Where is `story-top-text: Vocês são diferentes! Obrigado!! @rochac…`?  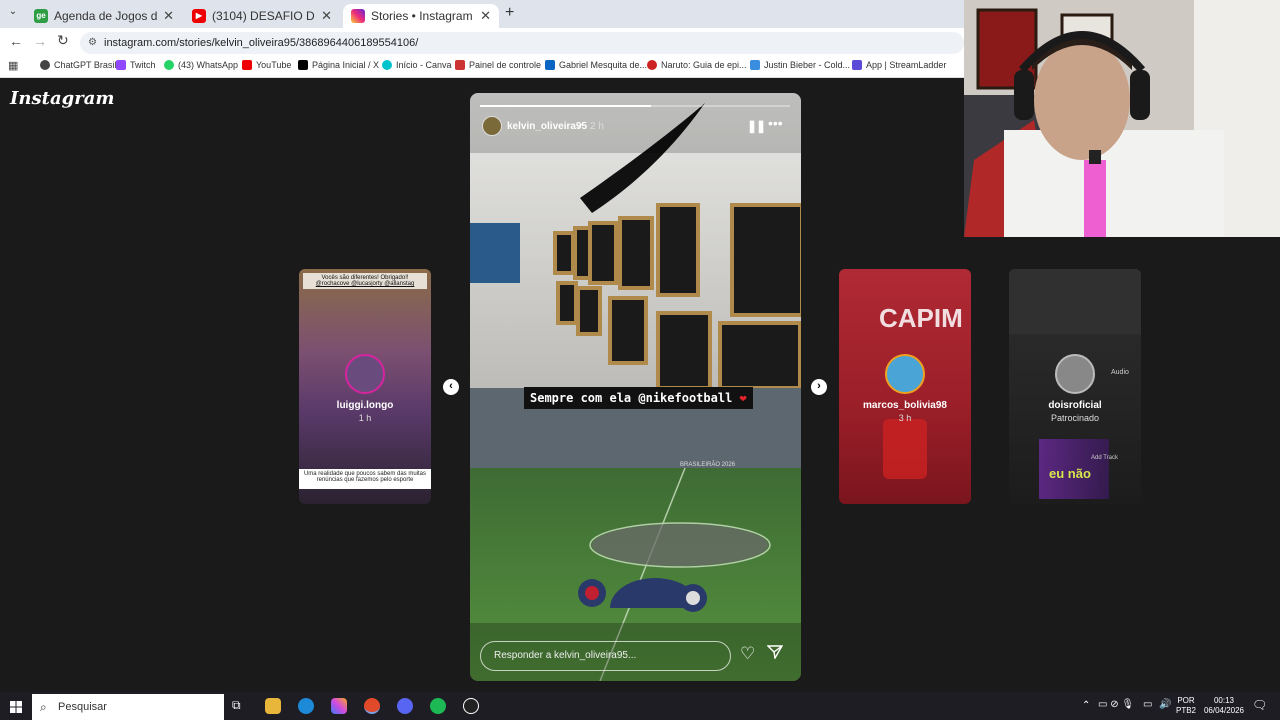 story-top-text: Vocês são diferentes! Obrigado!! @rochac… is located at coordinates (365, 281).